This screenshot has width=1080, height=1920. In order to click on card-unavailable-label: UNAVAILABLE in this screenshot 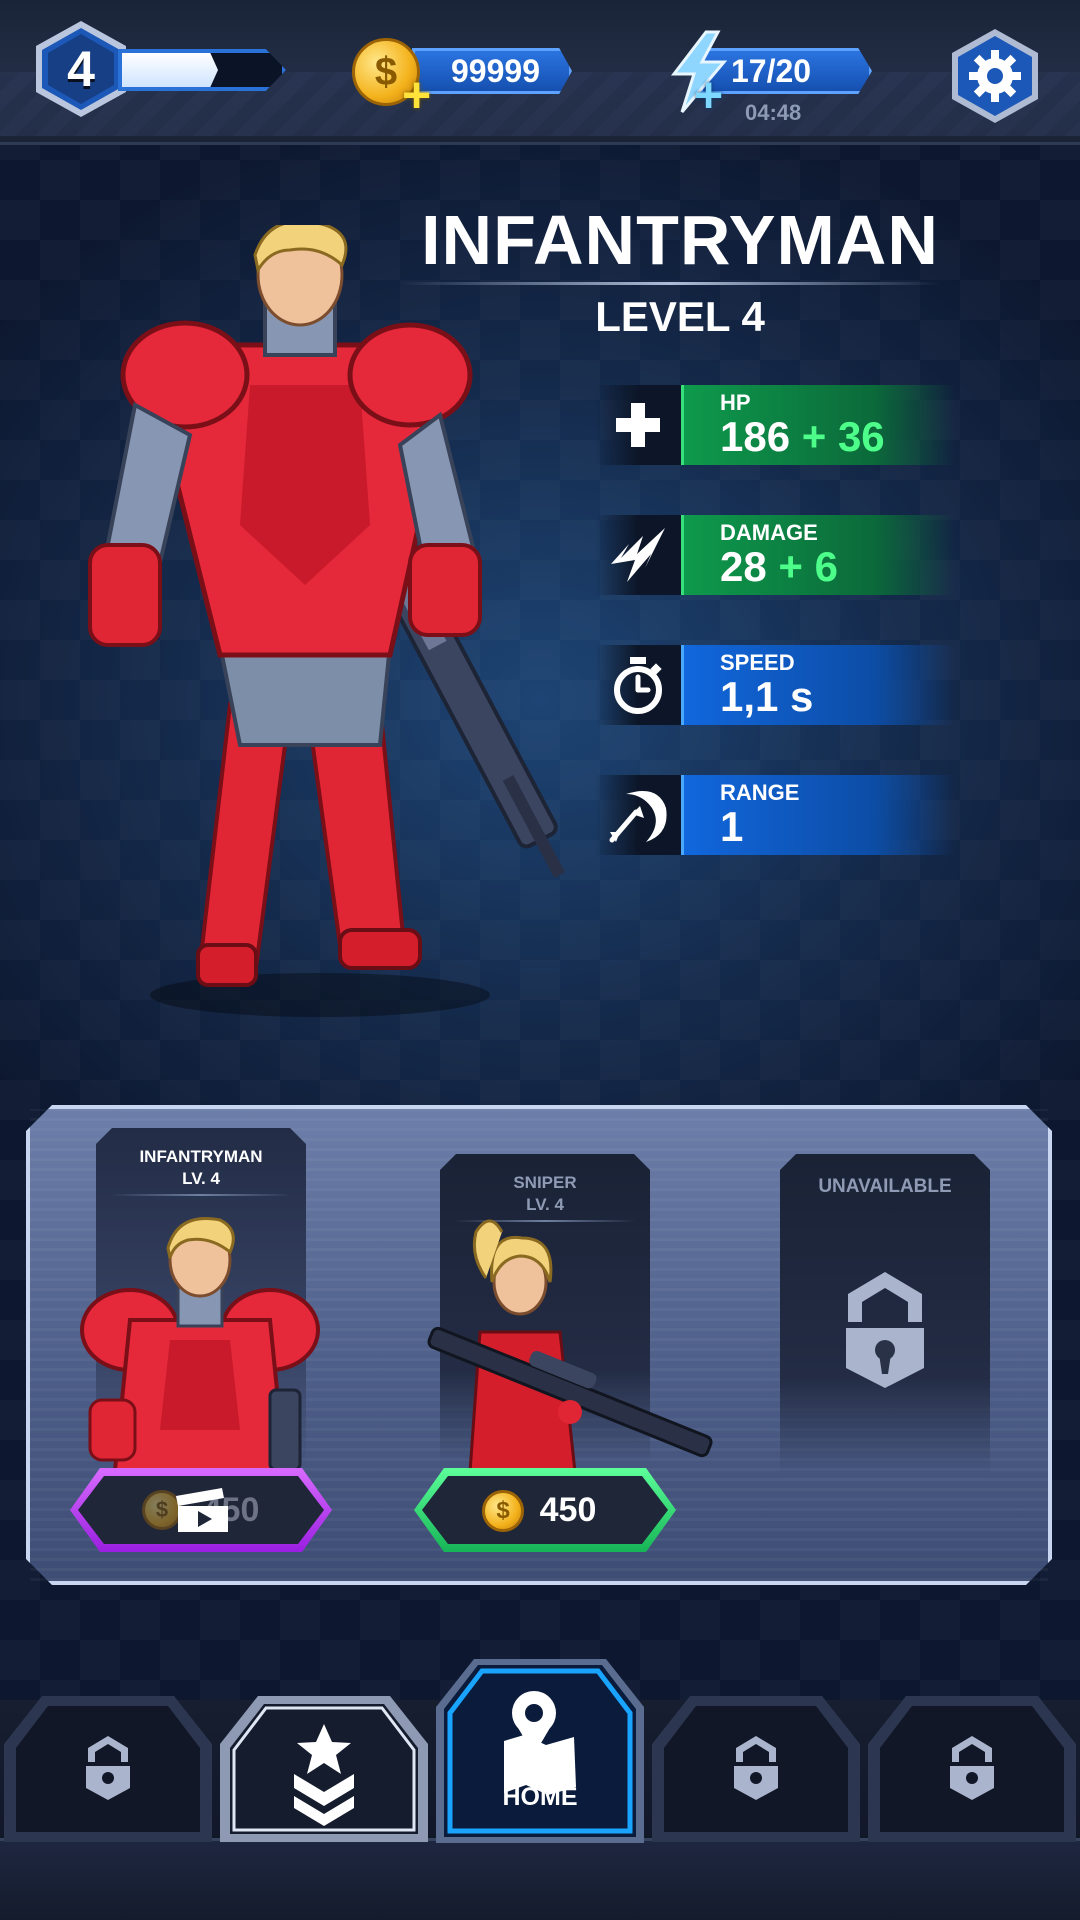, I will do `click(885, 1186)`.